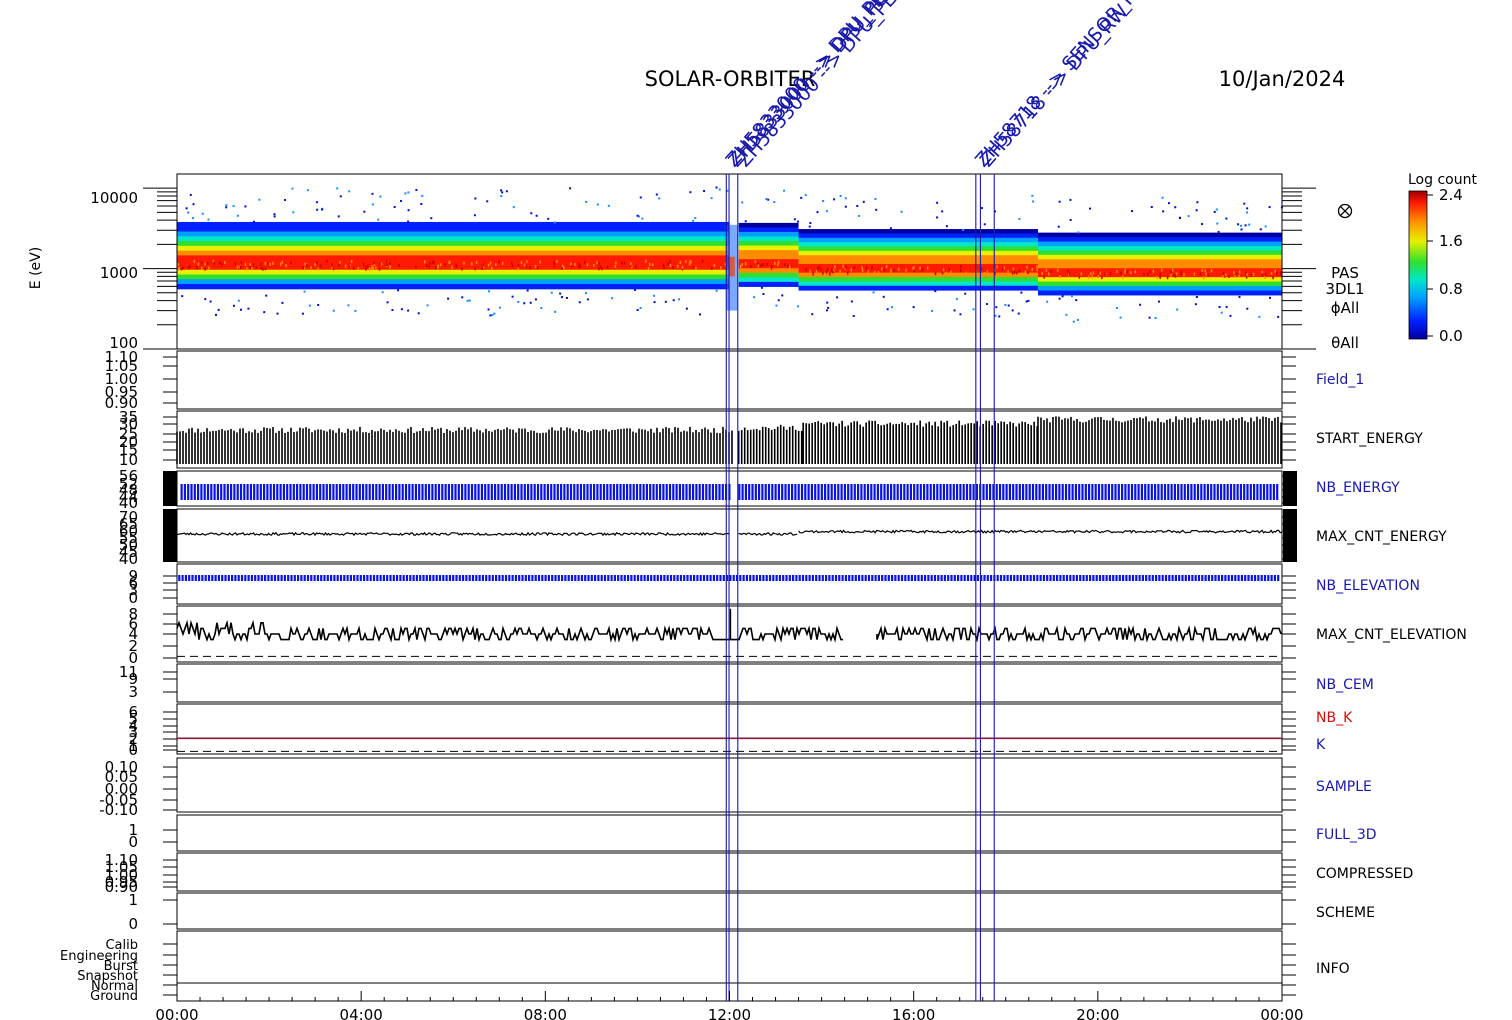 This screenshot has width=1512, height=1020. I want to click on plot-date: 10/Jan/2024, so click(1282, 79).